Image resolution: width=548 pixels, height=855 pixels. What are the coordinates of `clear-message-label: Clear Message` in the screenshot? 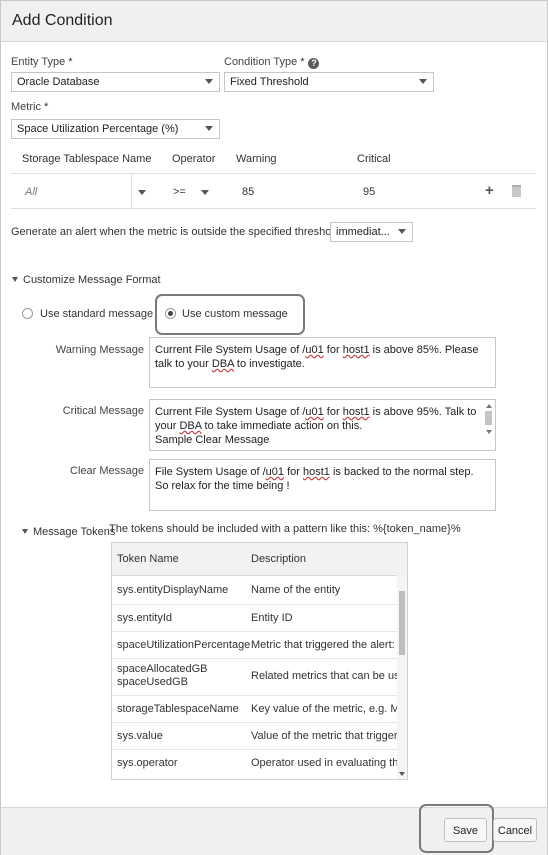 It's located at (107, 471).